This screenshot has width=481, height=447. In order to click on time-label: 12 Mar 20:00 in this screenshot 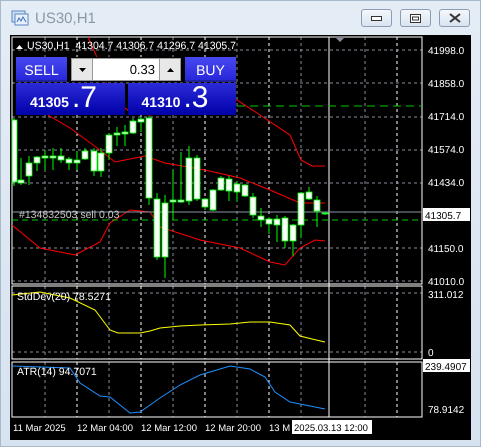, I will do `click(233, 428)`.